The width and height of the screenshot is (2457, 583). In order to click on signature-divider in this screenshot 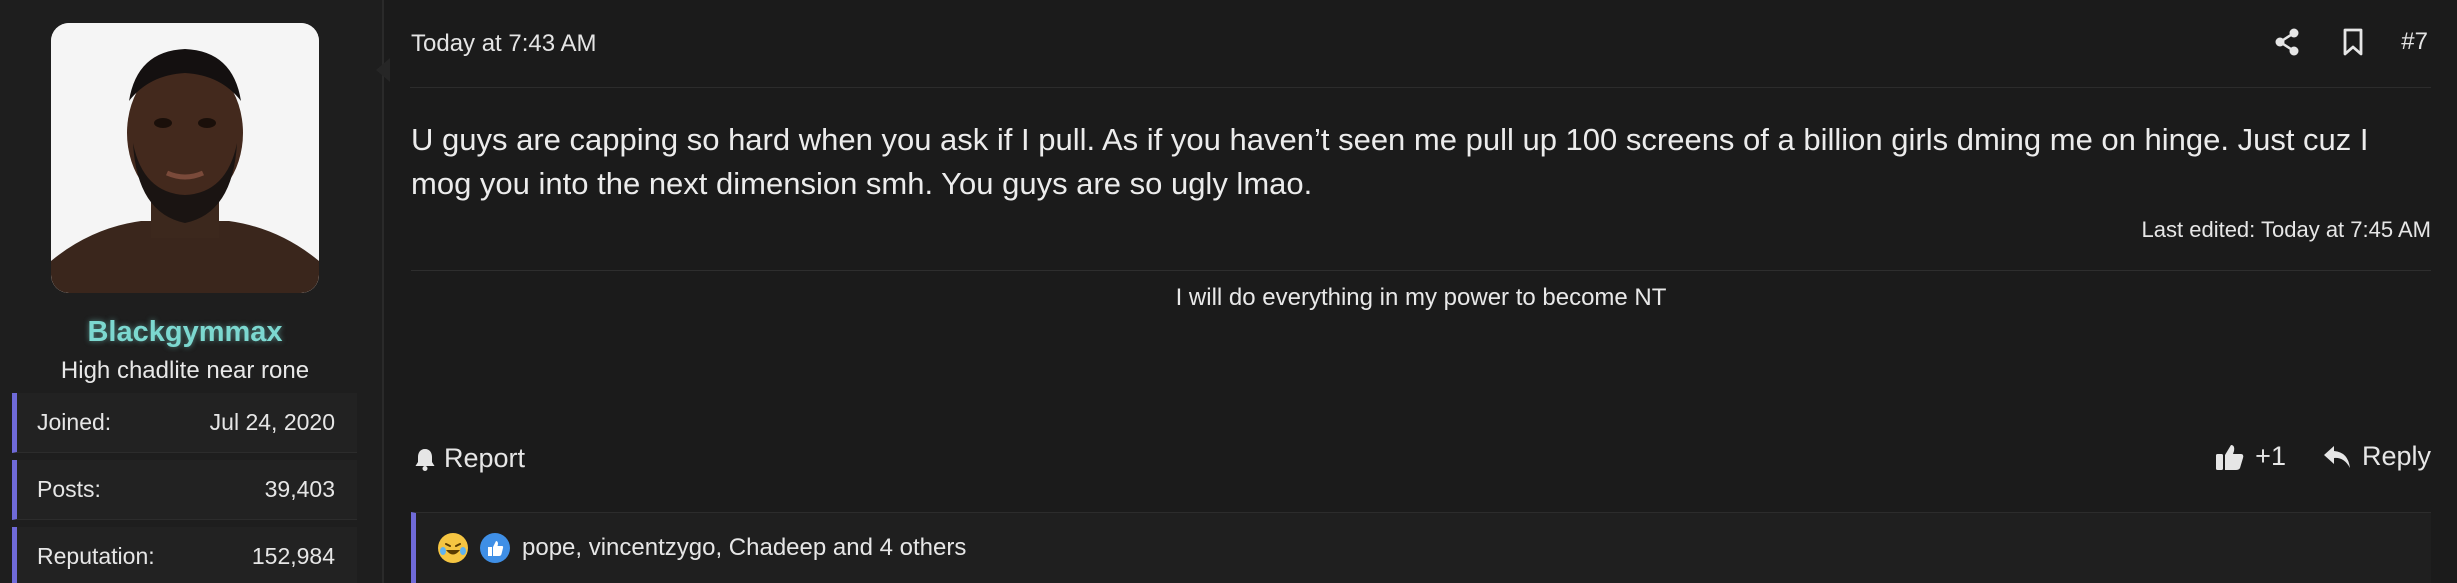, I will do `click(1421, 270)`.